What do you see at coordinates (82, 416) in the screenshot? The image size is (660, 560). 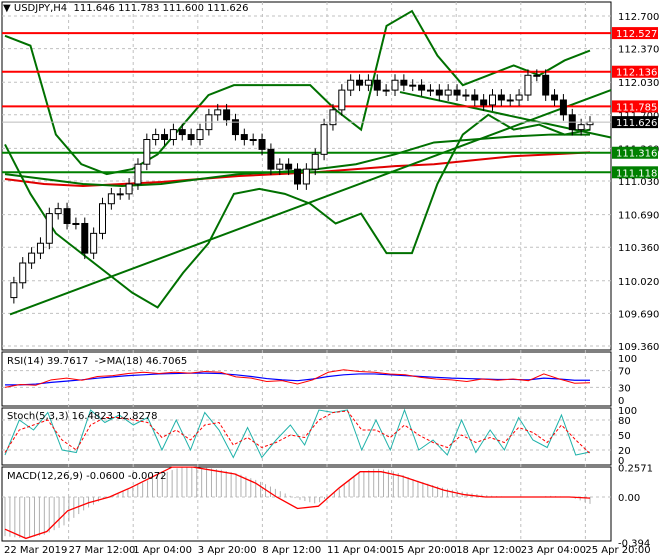 I see `stoch-label: Stoch(5,3,3) 16.4823 12.8278` at bounding box center [82, 416].